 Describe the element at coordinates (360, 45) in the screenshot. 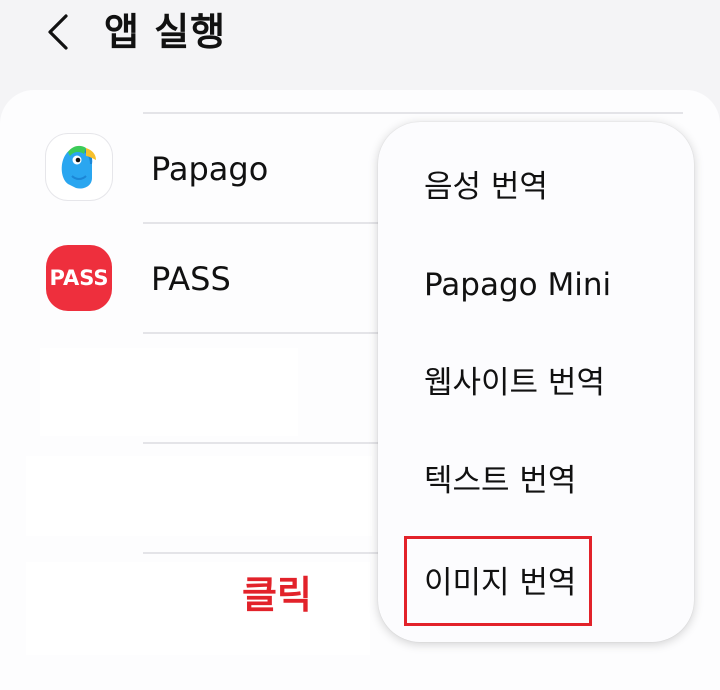

I see `header: 앱 실행` at that location.